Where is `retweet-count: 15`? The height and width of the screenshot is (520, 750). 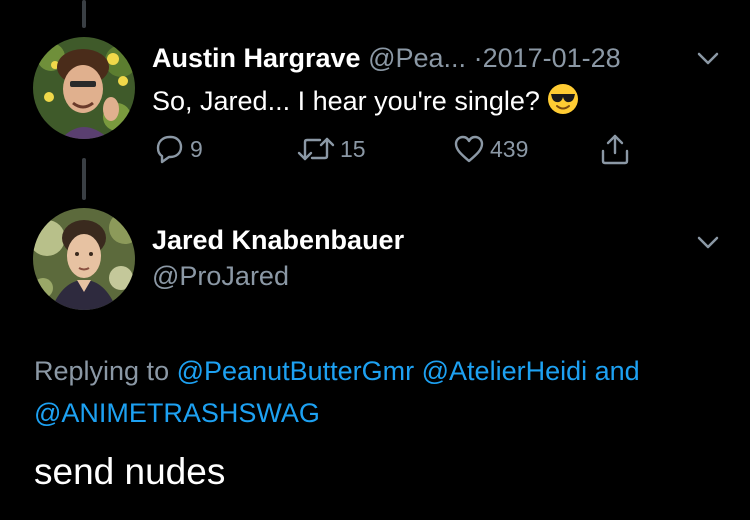
retweet-count: 15 is located at coordinates (353, 148).